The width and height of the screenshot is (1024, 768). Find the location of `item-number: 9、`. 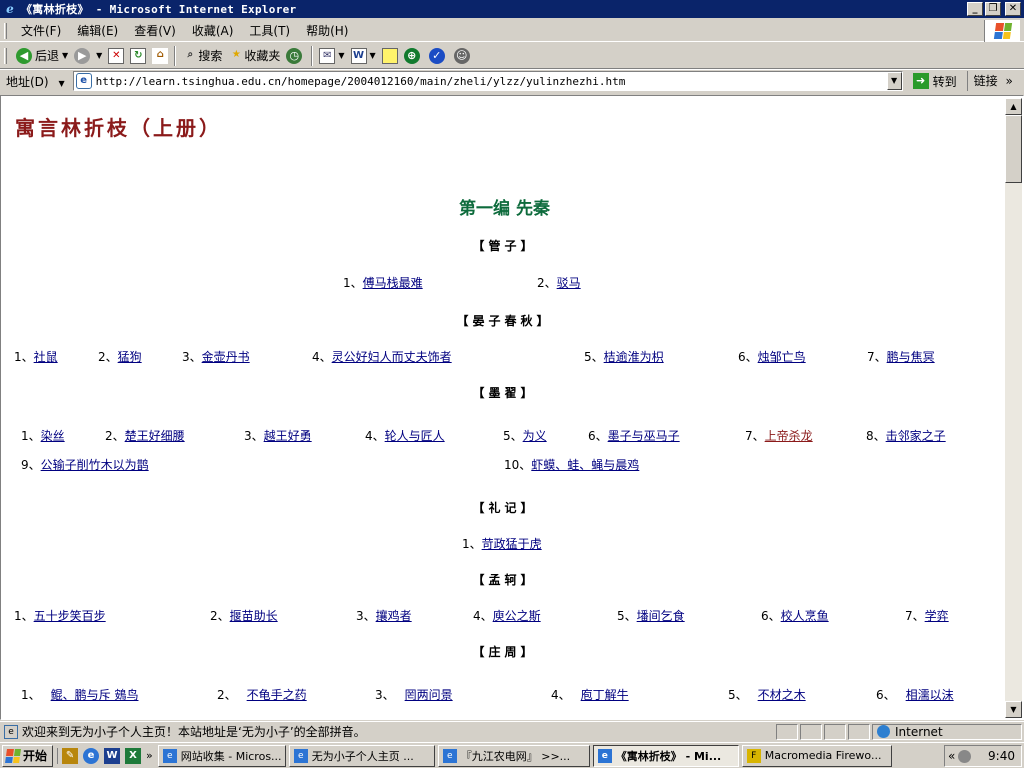

item-number: 9、 is located at coordinates (31, 465).